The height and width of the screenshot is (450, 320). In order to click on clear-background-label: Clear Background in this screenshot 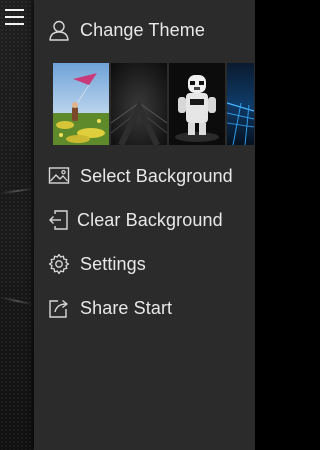, I will do `click(150, 219)`.